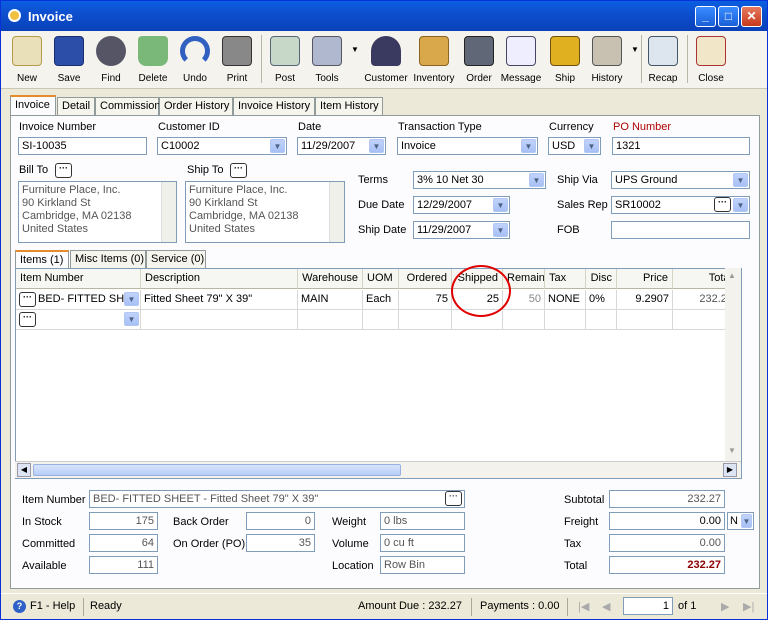 This screenshot has width=768, height=620. What do you see at coordinates (24, 470) in the screenshot?
I see `scroll-left-icon: ◀` at bounding box center [24, 470].